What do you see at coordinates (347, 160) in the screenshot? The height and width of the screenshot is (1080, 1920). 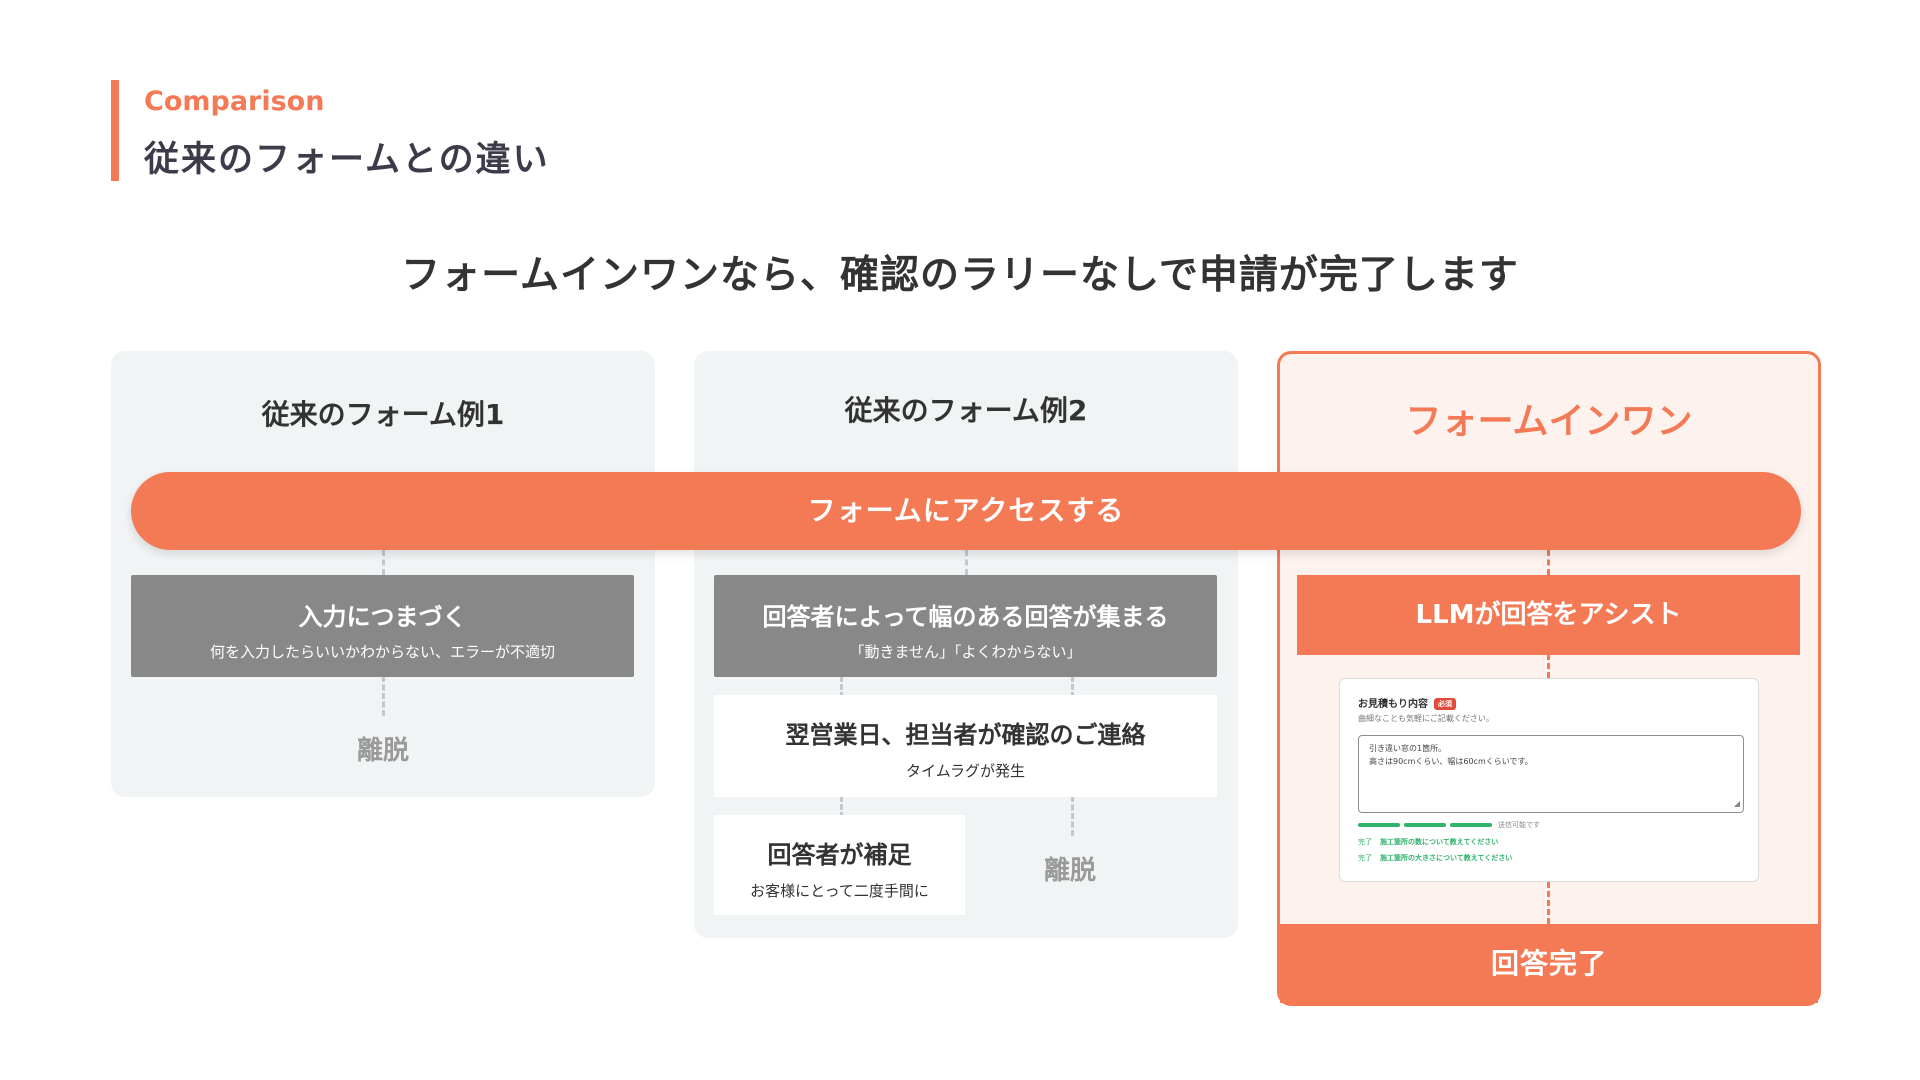 I see `section-title: 従来のフォームとの違い` at bounding box center [347, 160].